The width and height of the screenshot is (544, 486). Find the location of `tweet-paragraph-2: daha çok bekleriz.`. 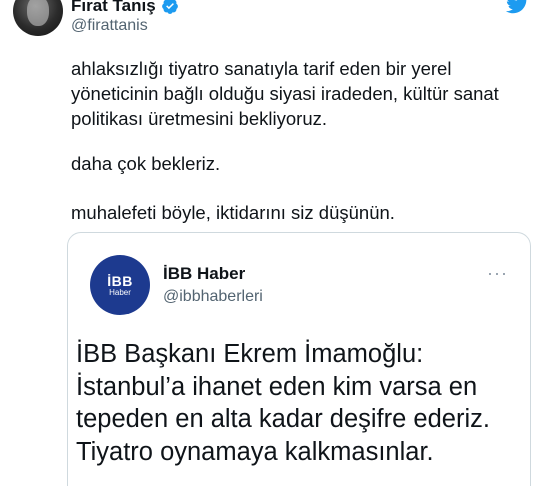

tweet-paragraph-2: daha çok bekleriz. is located at coordinates (146, 163).